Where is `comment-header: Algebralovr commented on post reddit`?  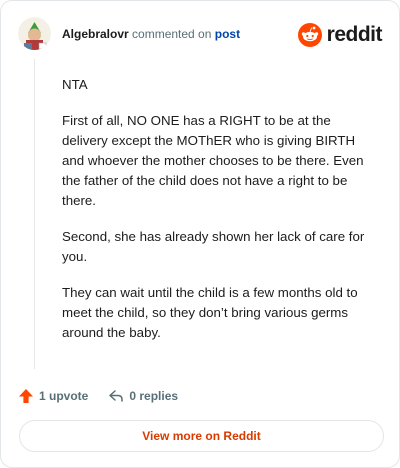
comment-header: Algebralovr commented on post reddit is located at coordinates (200, 34).